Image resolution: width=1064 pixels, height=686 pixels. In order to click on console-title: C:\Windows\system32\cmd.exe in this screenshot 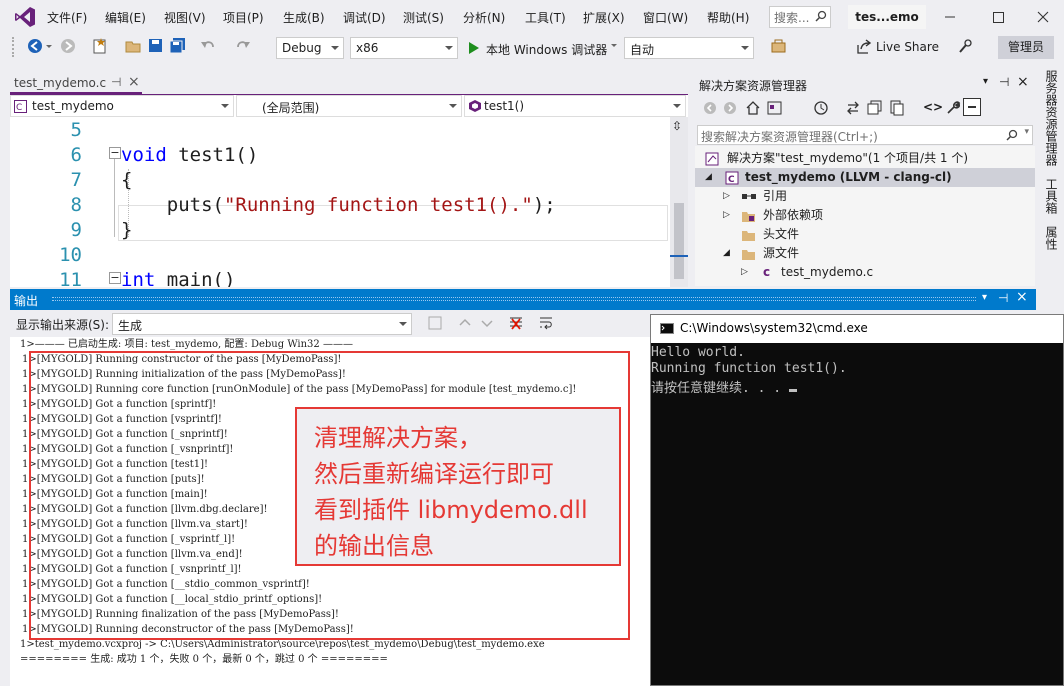, I will do `click(774, 328)`.